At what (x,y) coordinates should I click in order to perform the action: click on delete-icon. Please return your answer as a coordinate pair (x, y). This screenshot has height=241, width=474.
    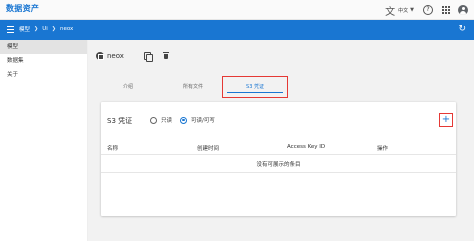
    Looking at the image, I should click on (165, 56).